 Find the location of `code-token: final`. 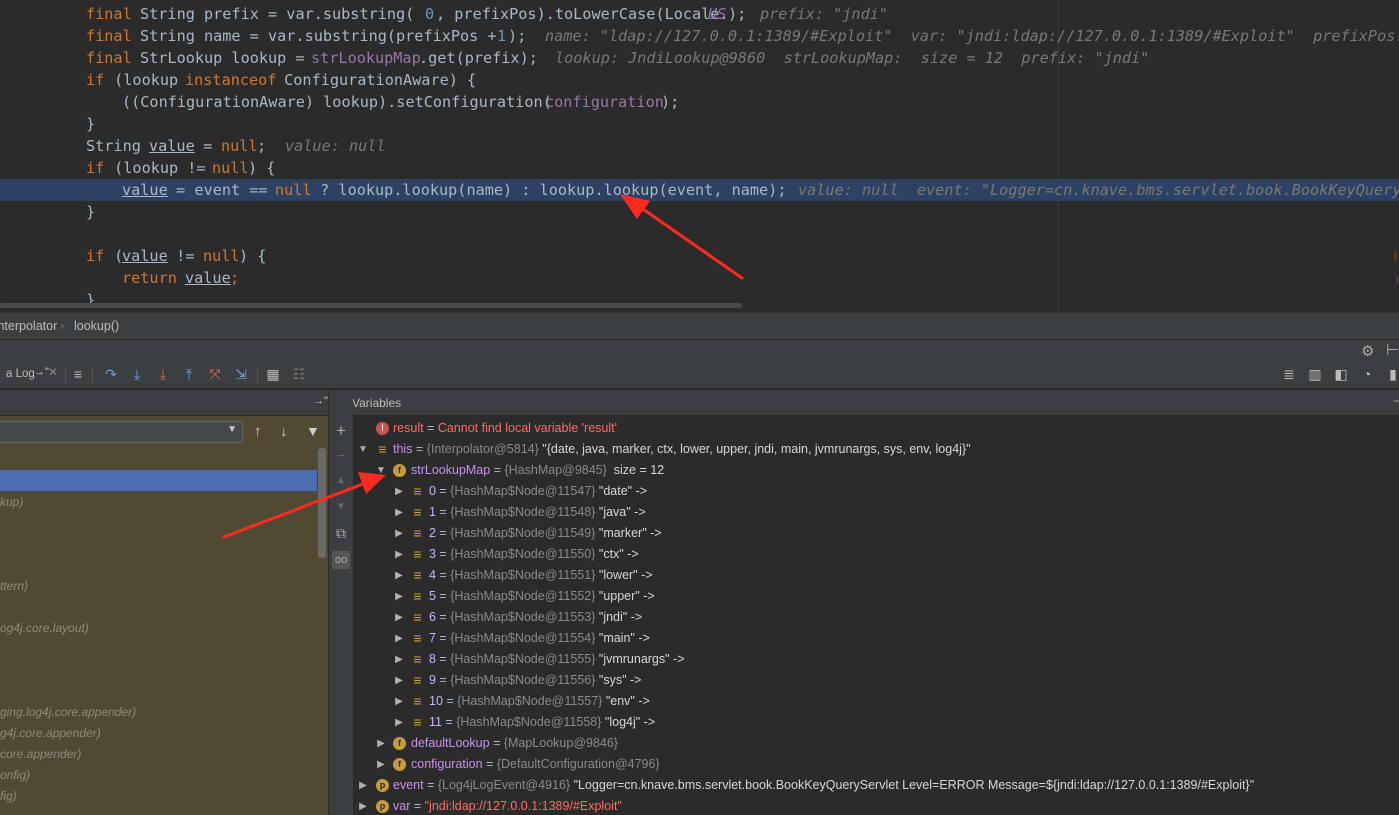

code-token: final is located at coordinates (109, 58).